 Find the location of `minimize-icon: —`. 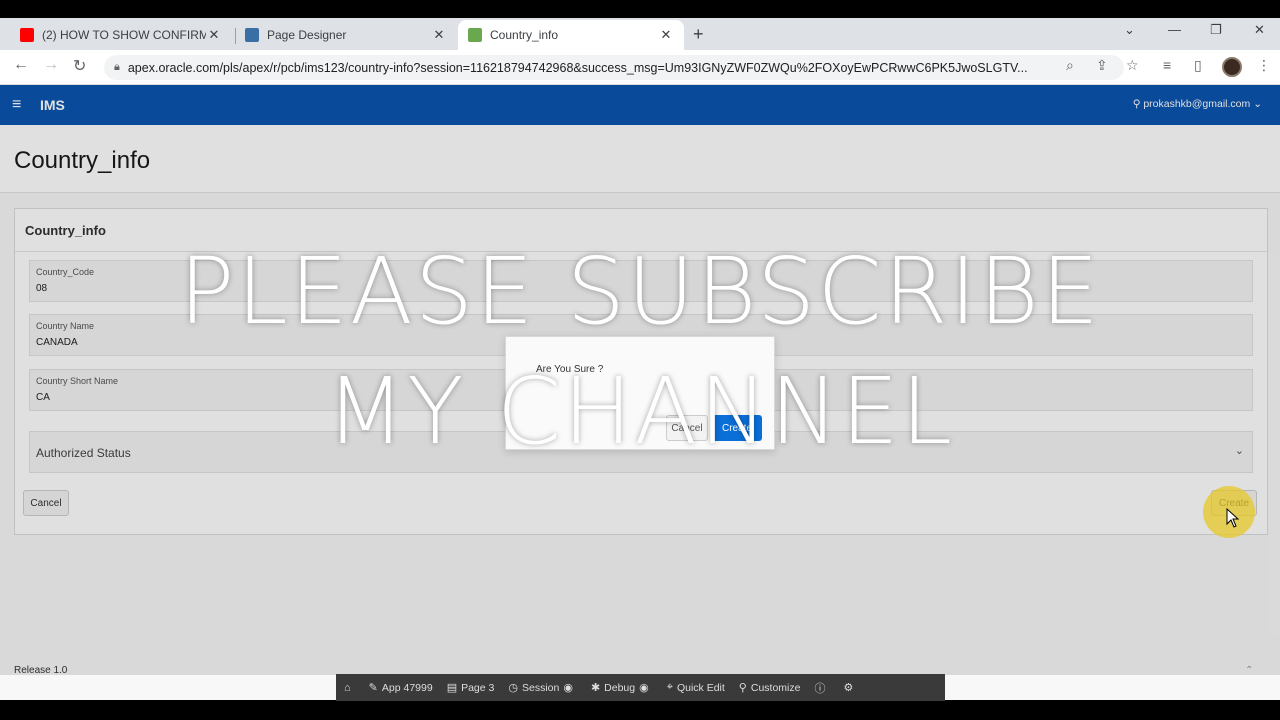

minimize-icon: — is located at coordinates (1174, 29).